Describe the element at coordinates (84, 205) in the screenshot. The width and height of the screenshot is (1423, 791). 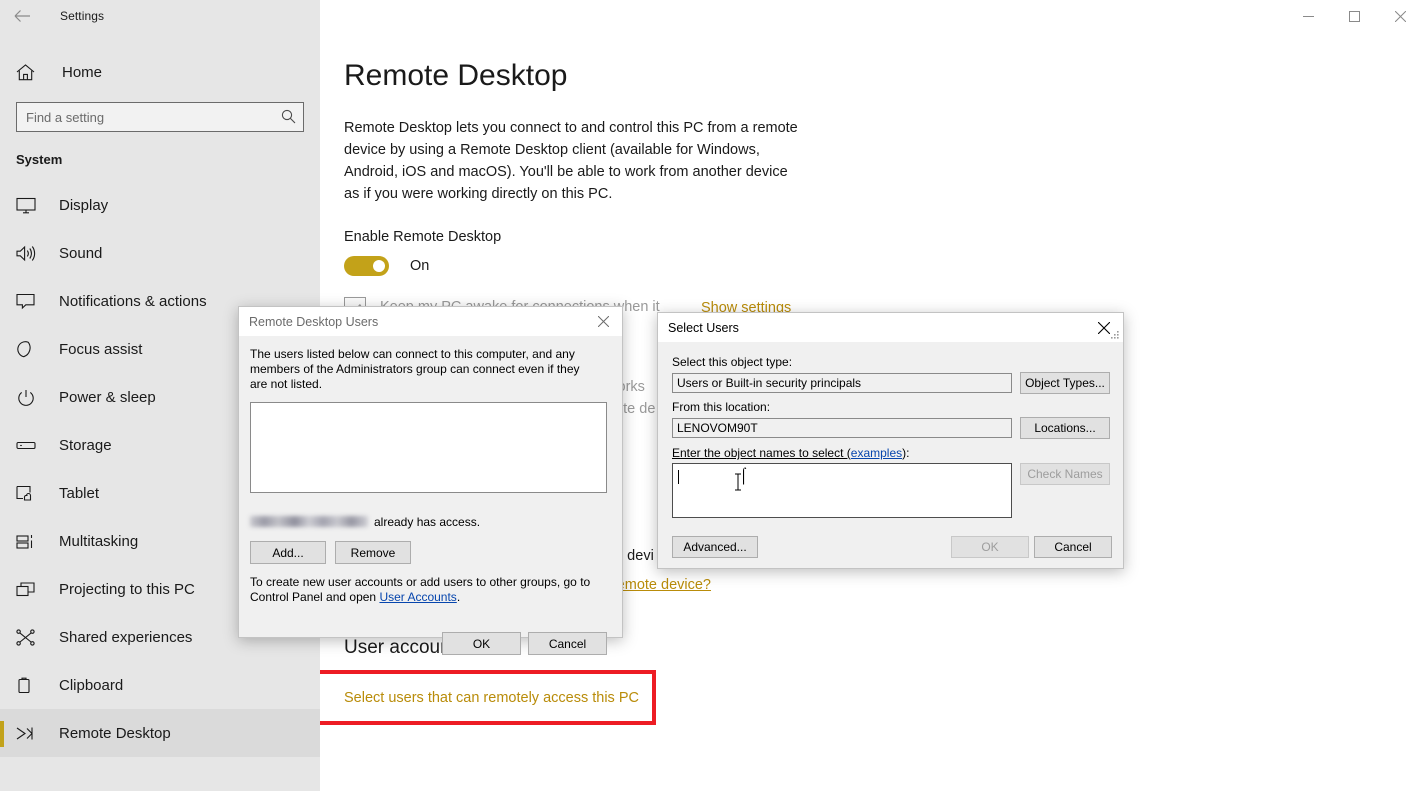
I see `sidebar-item-label: Display` at that location.